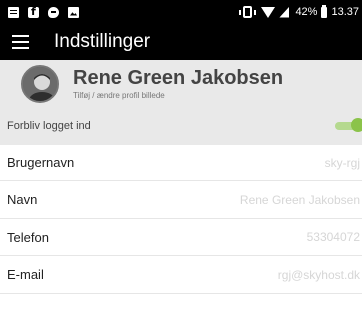 This screenshot has width=362, height=331. Describe the element at coordinates (13, 12) in the screenshot. I see `notes-icon` at that location.